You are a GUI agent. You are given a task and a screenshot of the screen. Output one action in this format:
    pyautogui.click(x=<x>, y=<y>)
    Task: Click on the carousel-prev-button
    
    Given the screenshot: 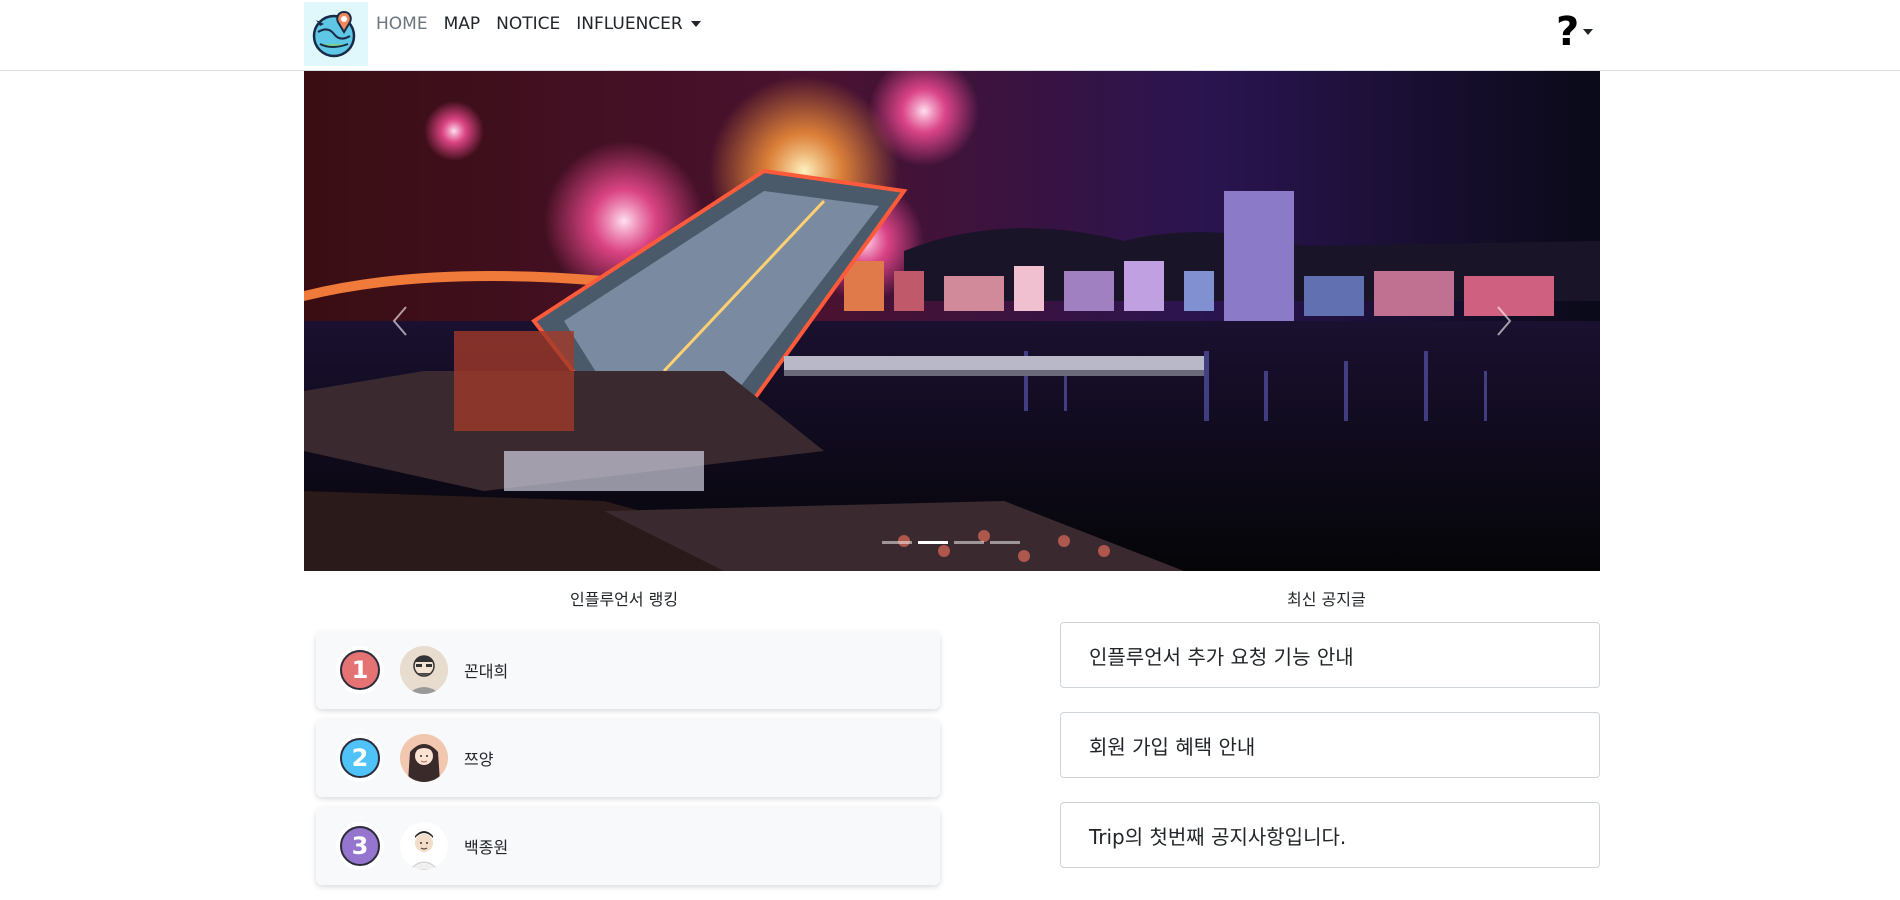 What is the action you would take?
    pyautogui.click(x=400, y=321)
    